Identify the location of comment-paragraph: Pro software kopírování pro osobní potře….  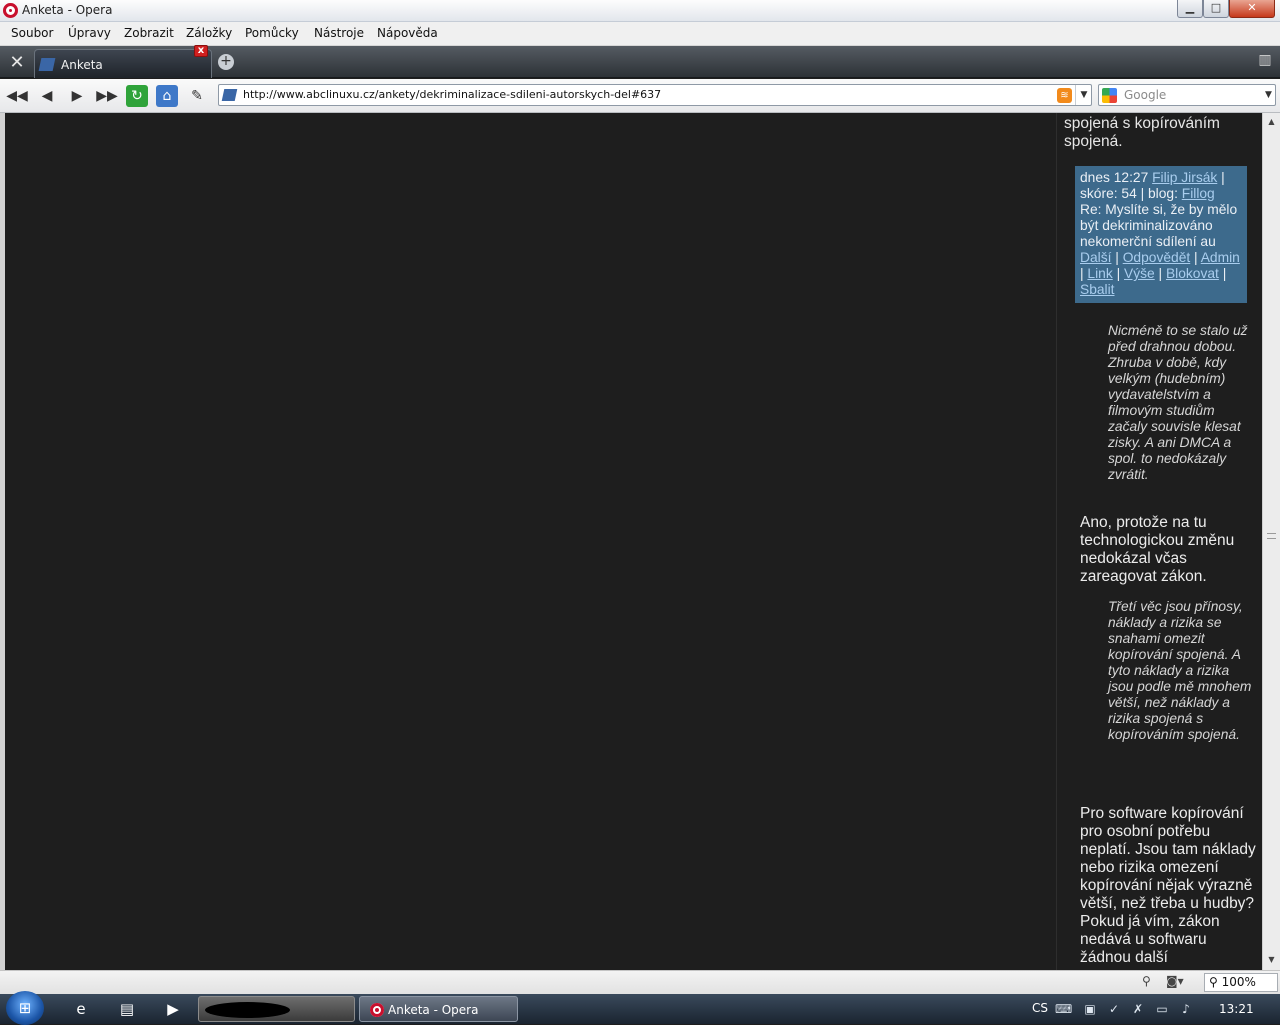
(1168, 885).